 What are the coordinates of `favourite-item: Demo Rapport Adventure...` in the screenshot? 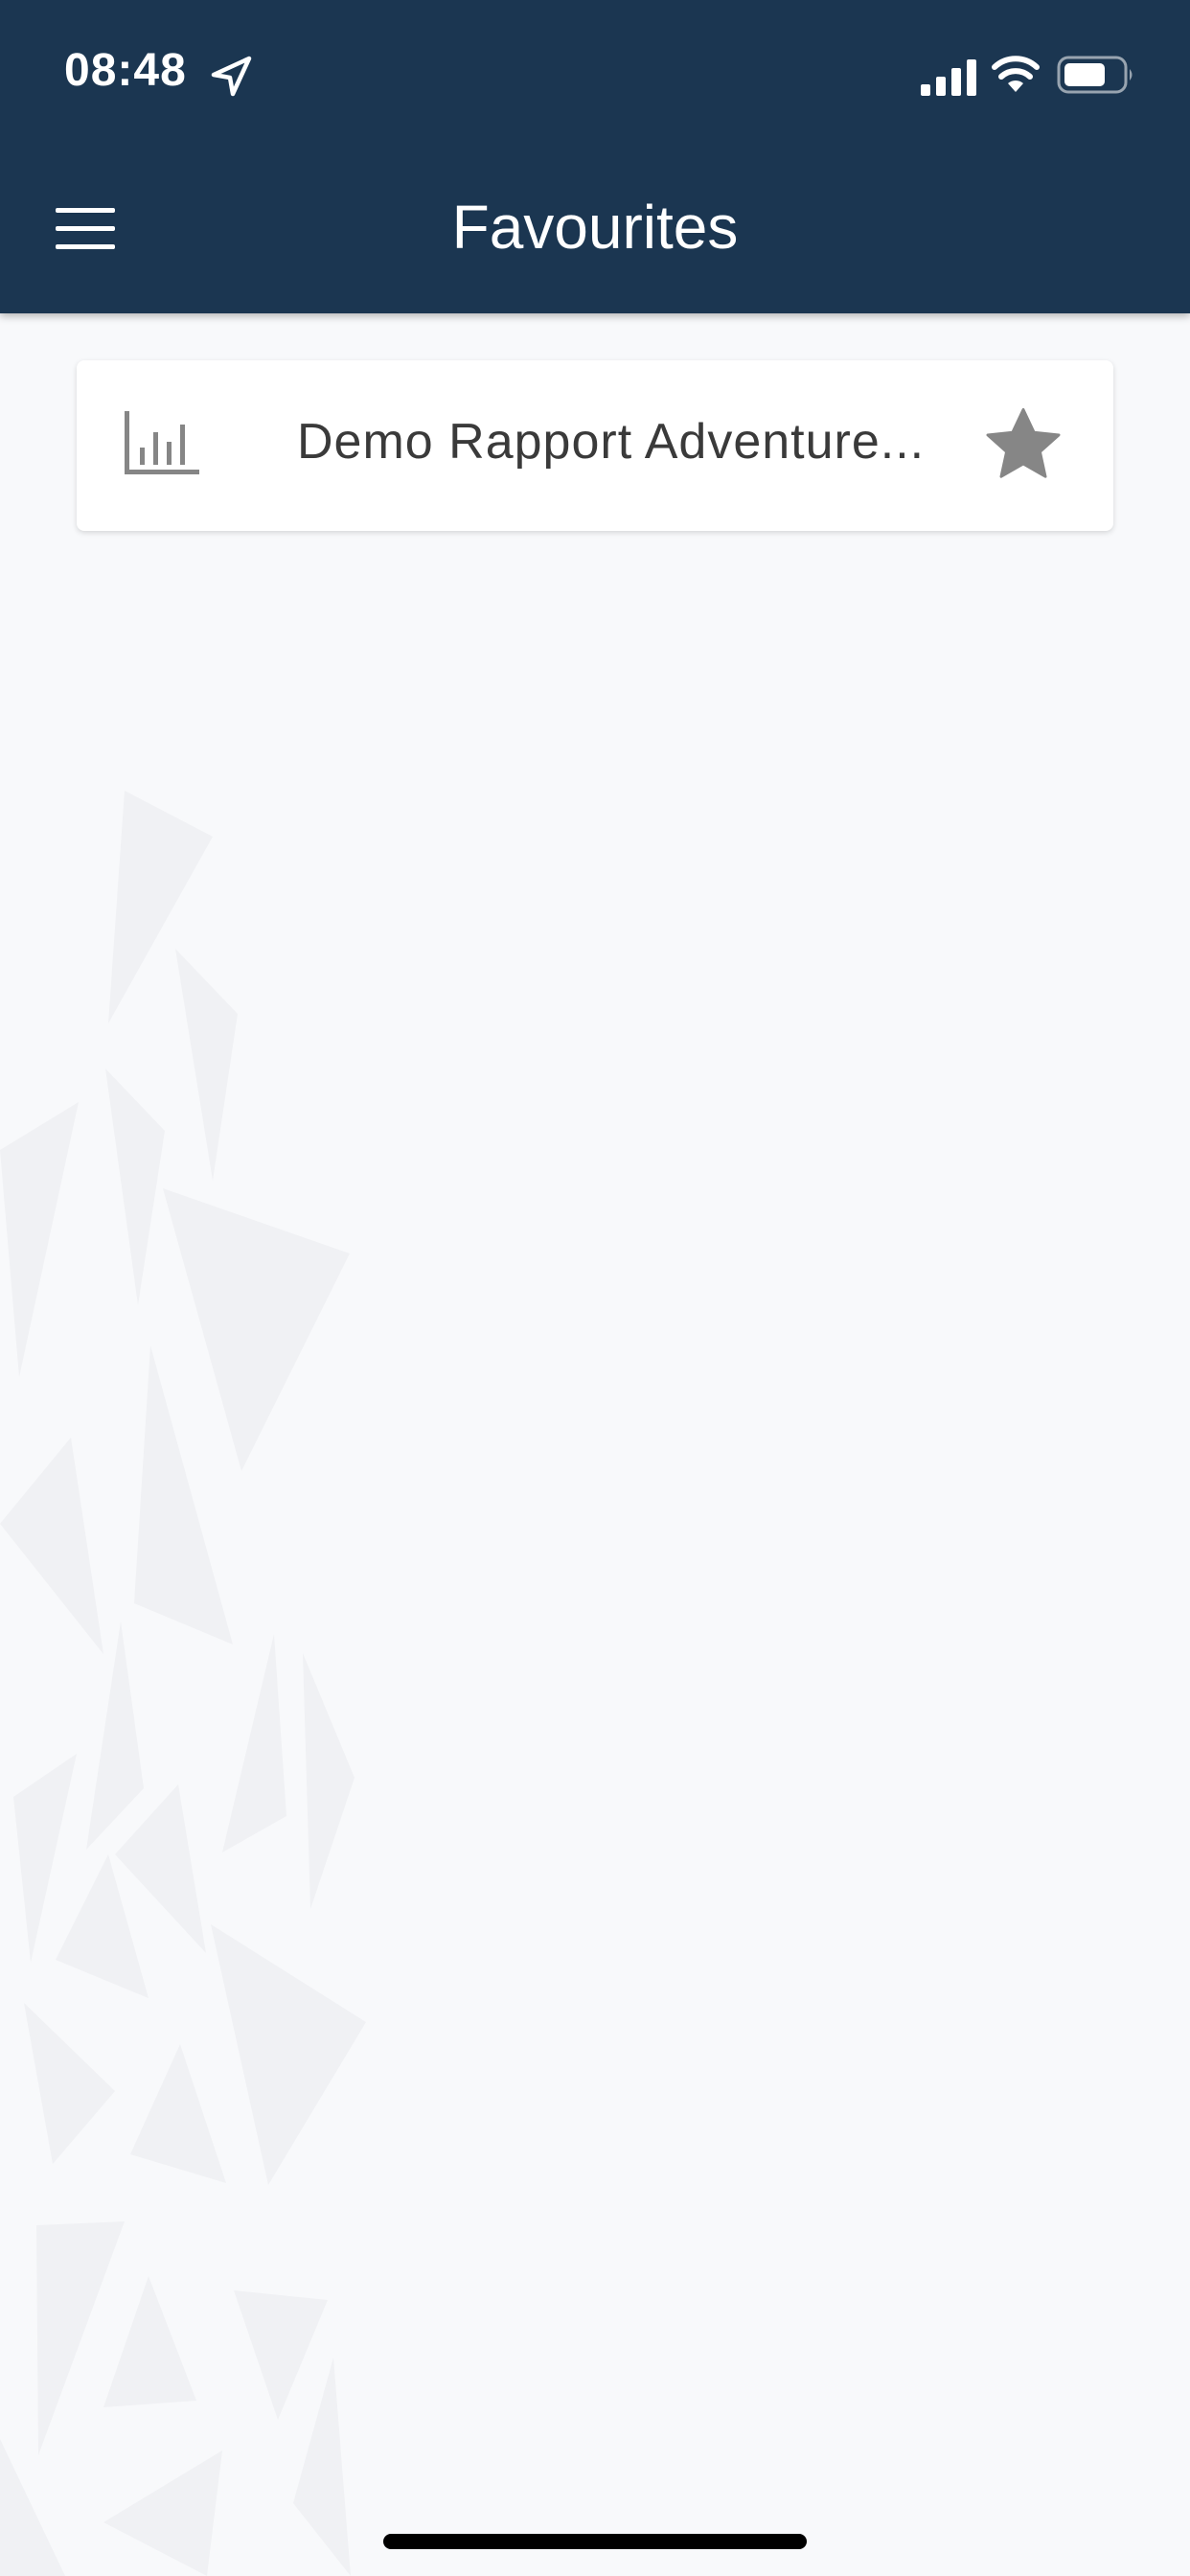 It's located at (595, 445).